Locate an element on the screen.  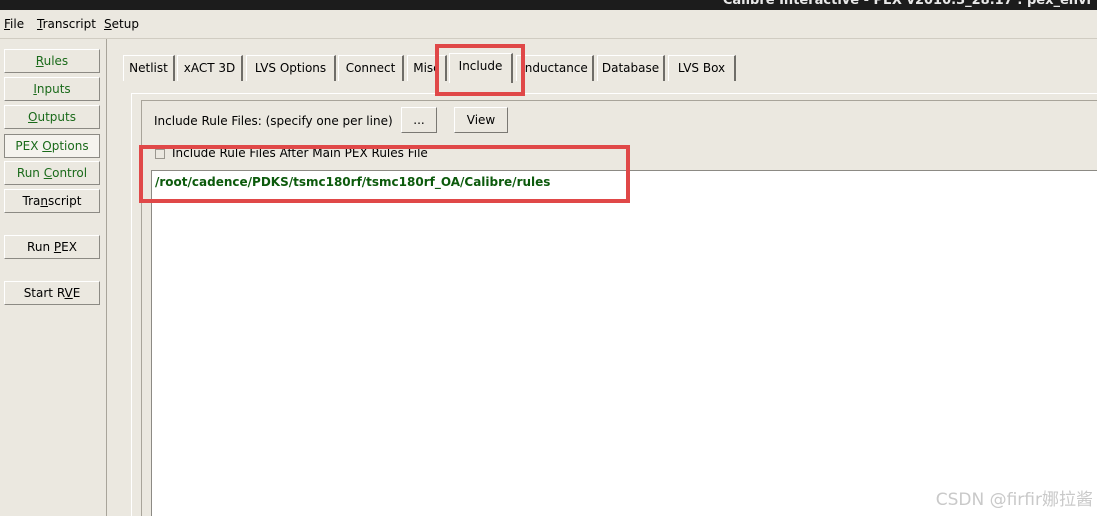
view-button: View is located at coordinates (481, 120).